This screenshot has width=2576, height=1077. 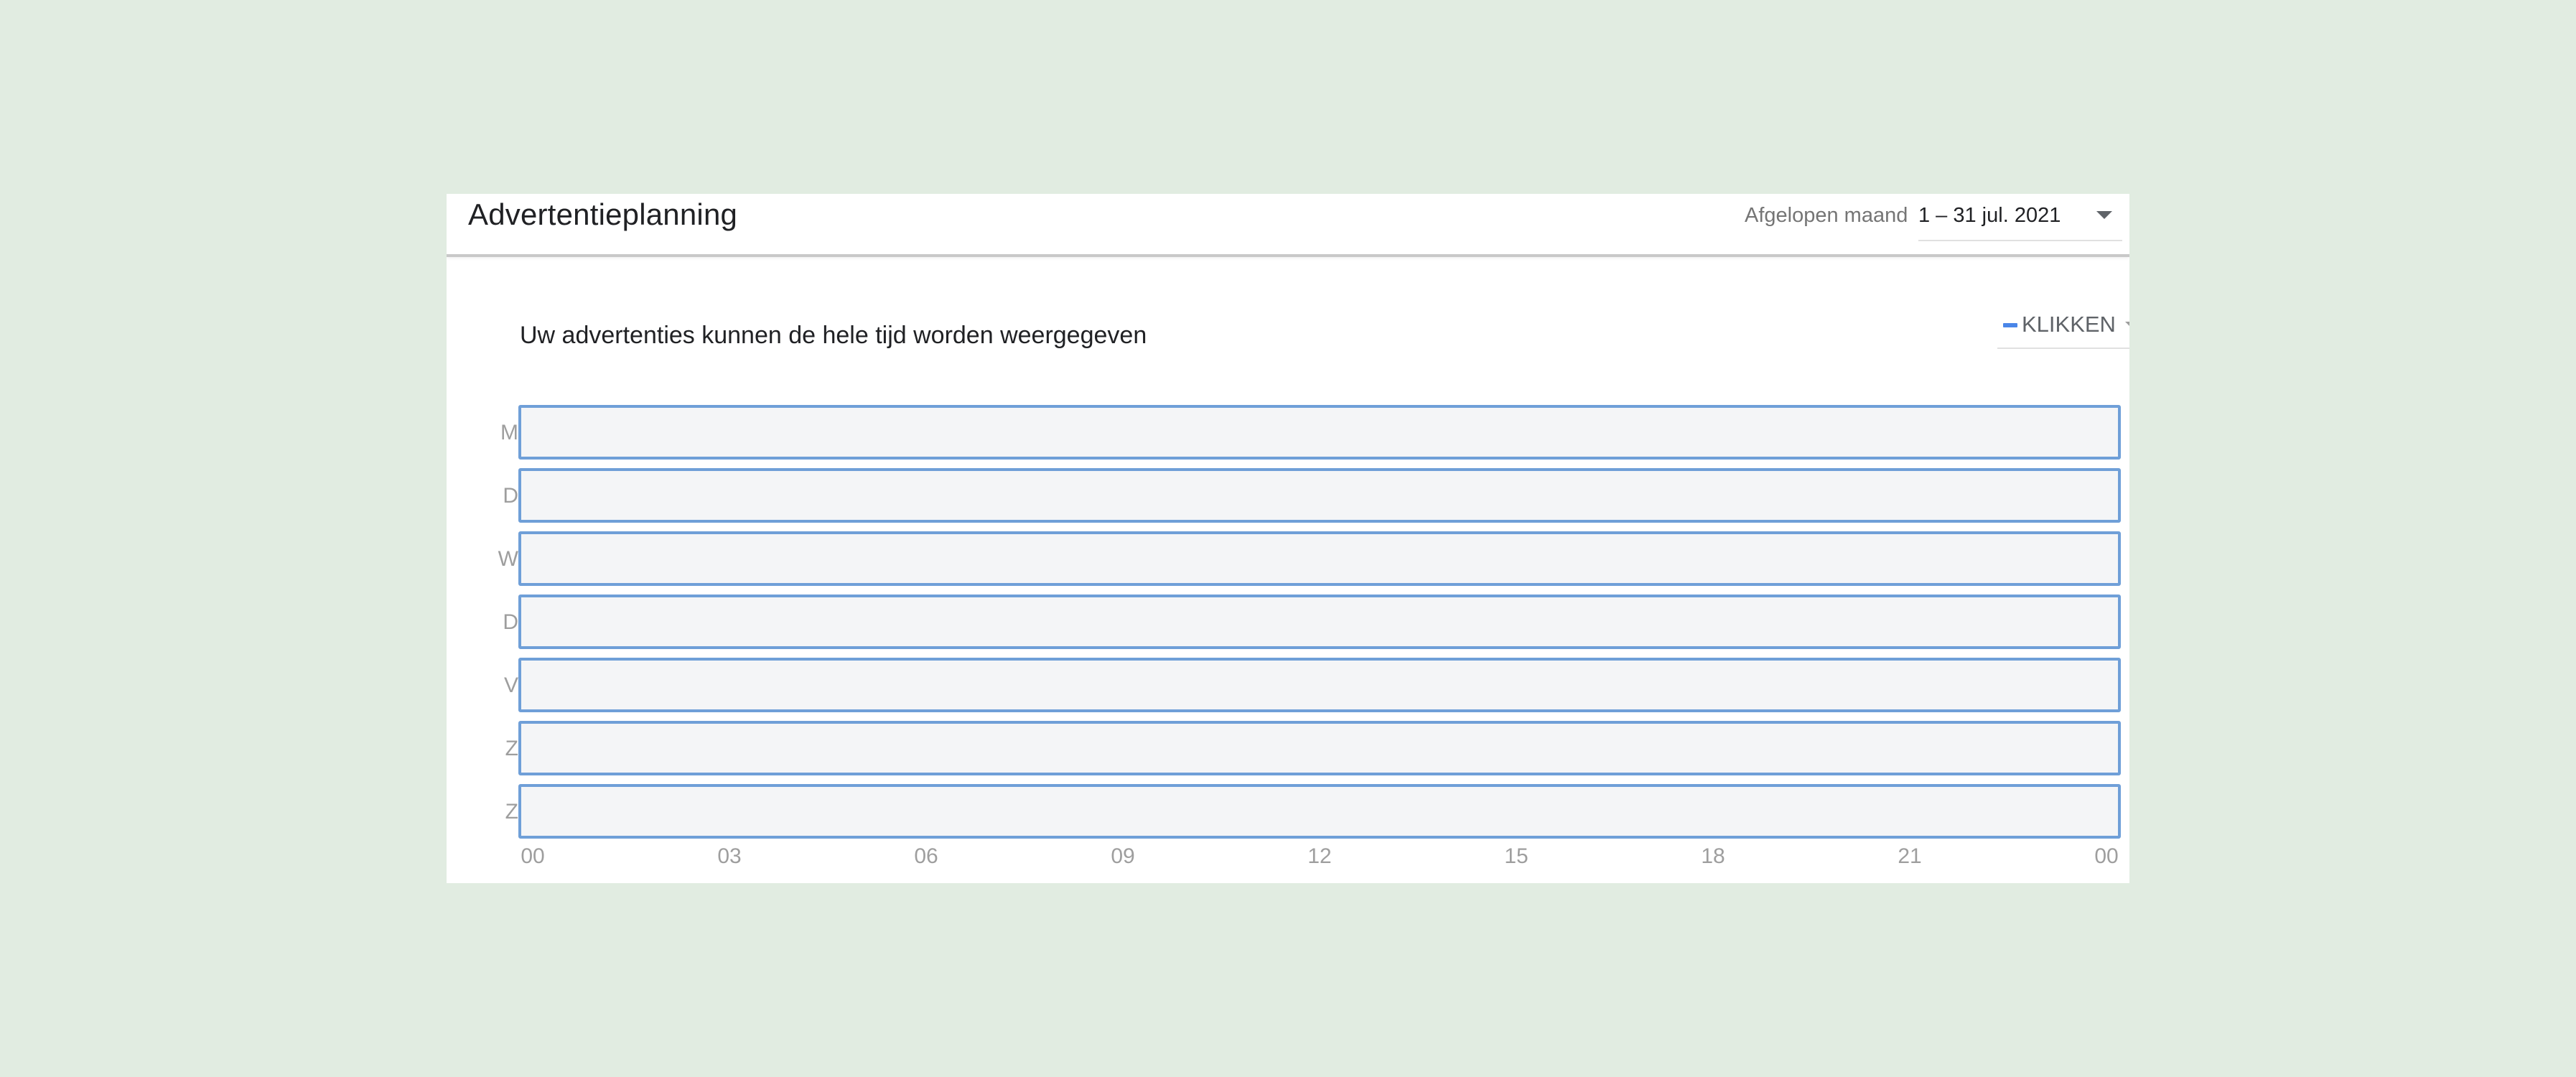 What do you see at coordinates (1826, 215) in the screenshot?
I see `date-range-label: Afgelopen maand` at bounding box center [1826, 215].